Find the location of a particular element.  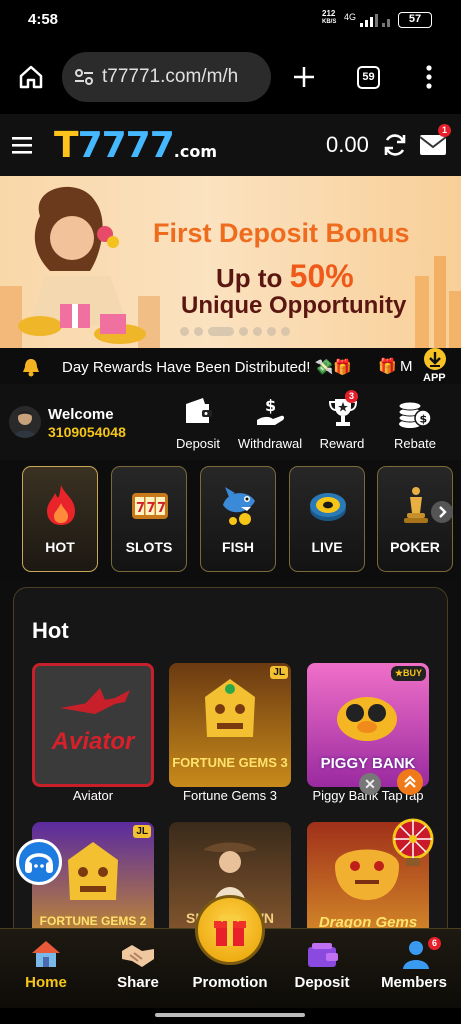

banner-tagline: Unique Opportunity is located at coordinates (294, 305).